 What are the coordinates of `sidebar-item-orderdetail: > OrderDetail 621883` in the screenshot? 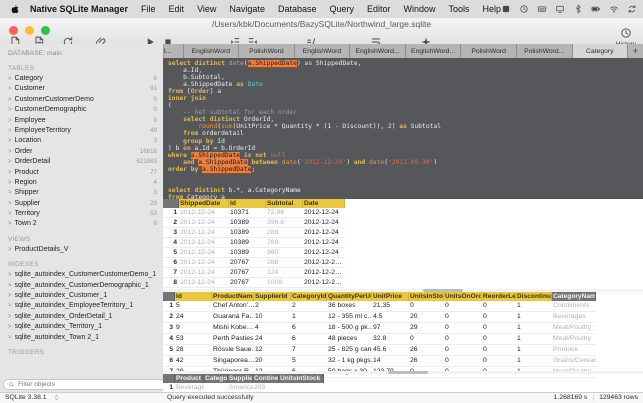 It's located at (81, 162).